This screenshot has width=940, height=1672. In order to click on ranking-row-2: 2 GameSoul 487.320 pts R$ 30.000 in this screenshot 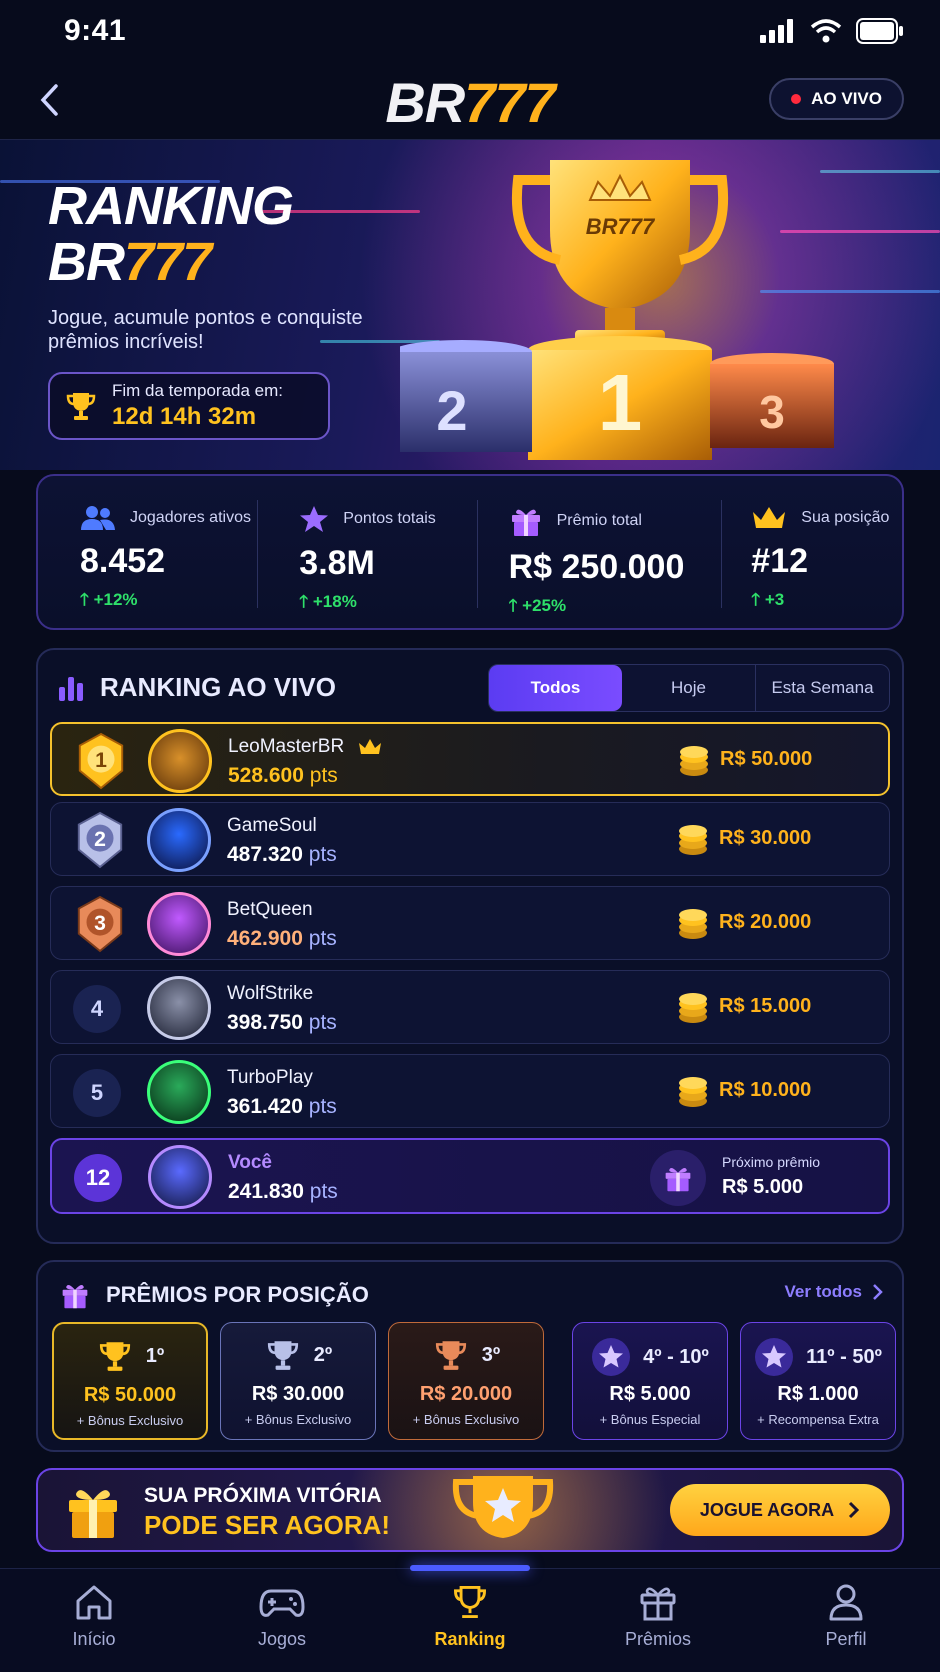, I will do `click(470, 839)`.